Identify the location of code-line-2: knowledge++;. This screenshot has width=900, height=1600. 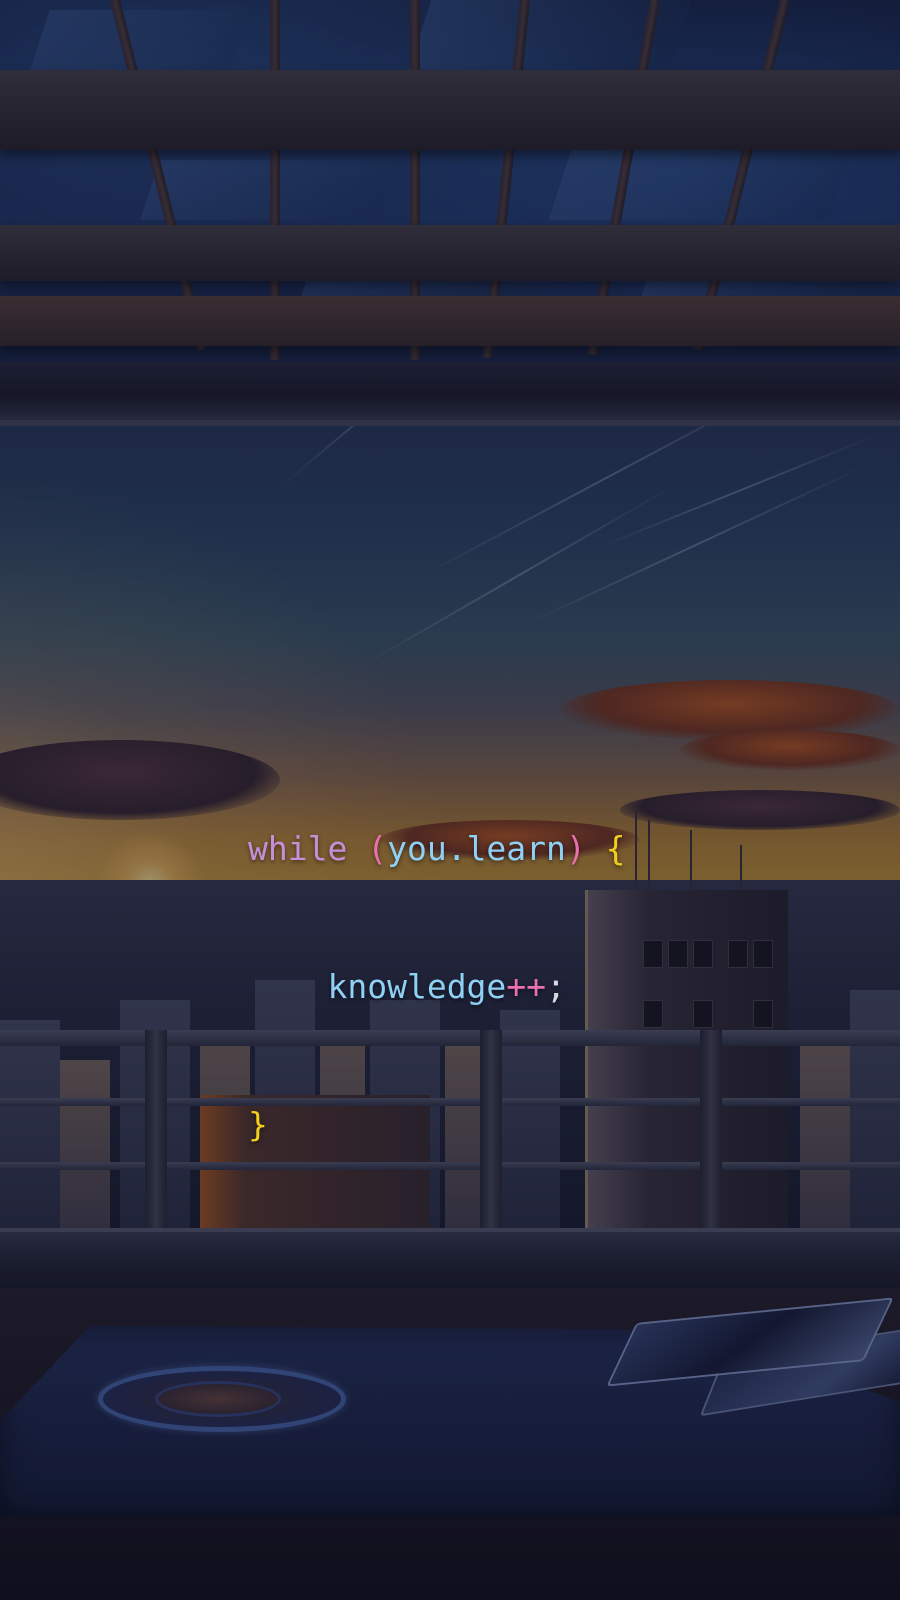
(437, 987).